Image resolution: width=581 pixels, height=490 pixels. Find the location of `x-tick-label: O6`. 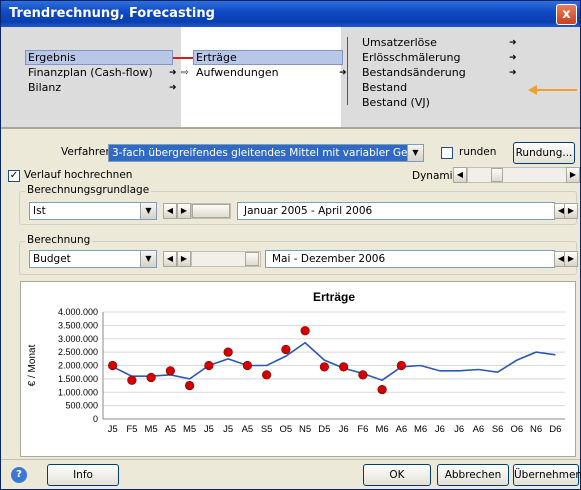

x-tick-label: O6 is located at coordinates (517, 429).